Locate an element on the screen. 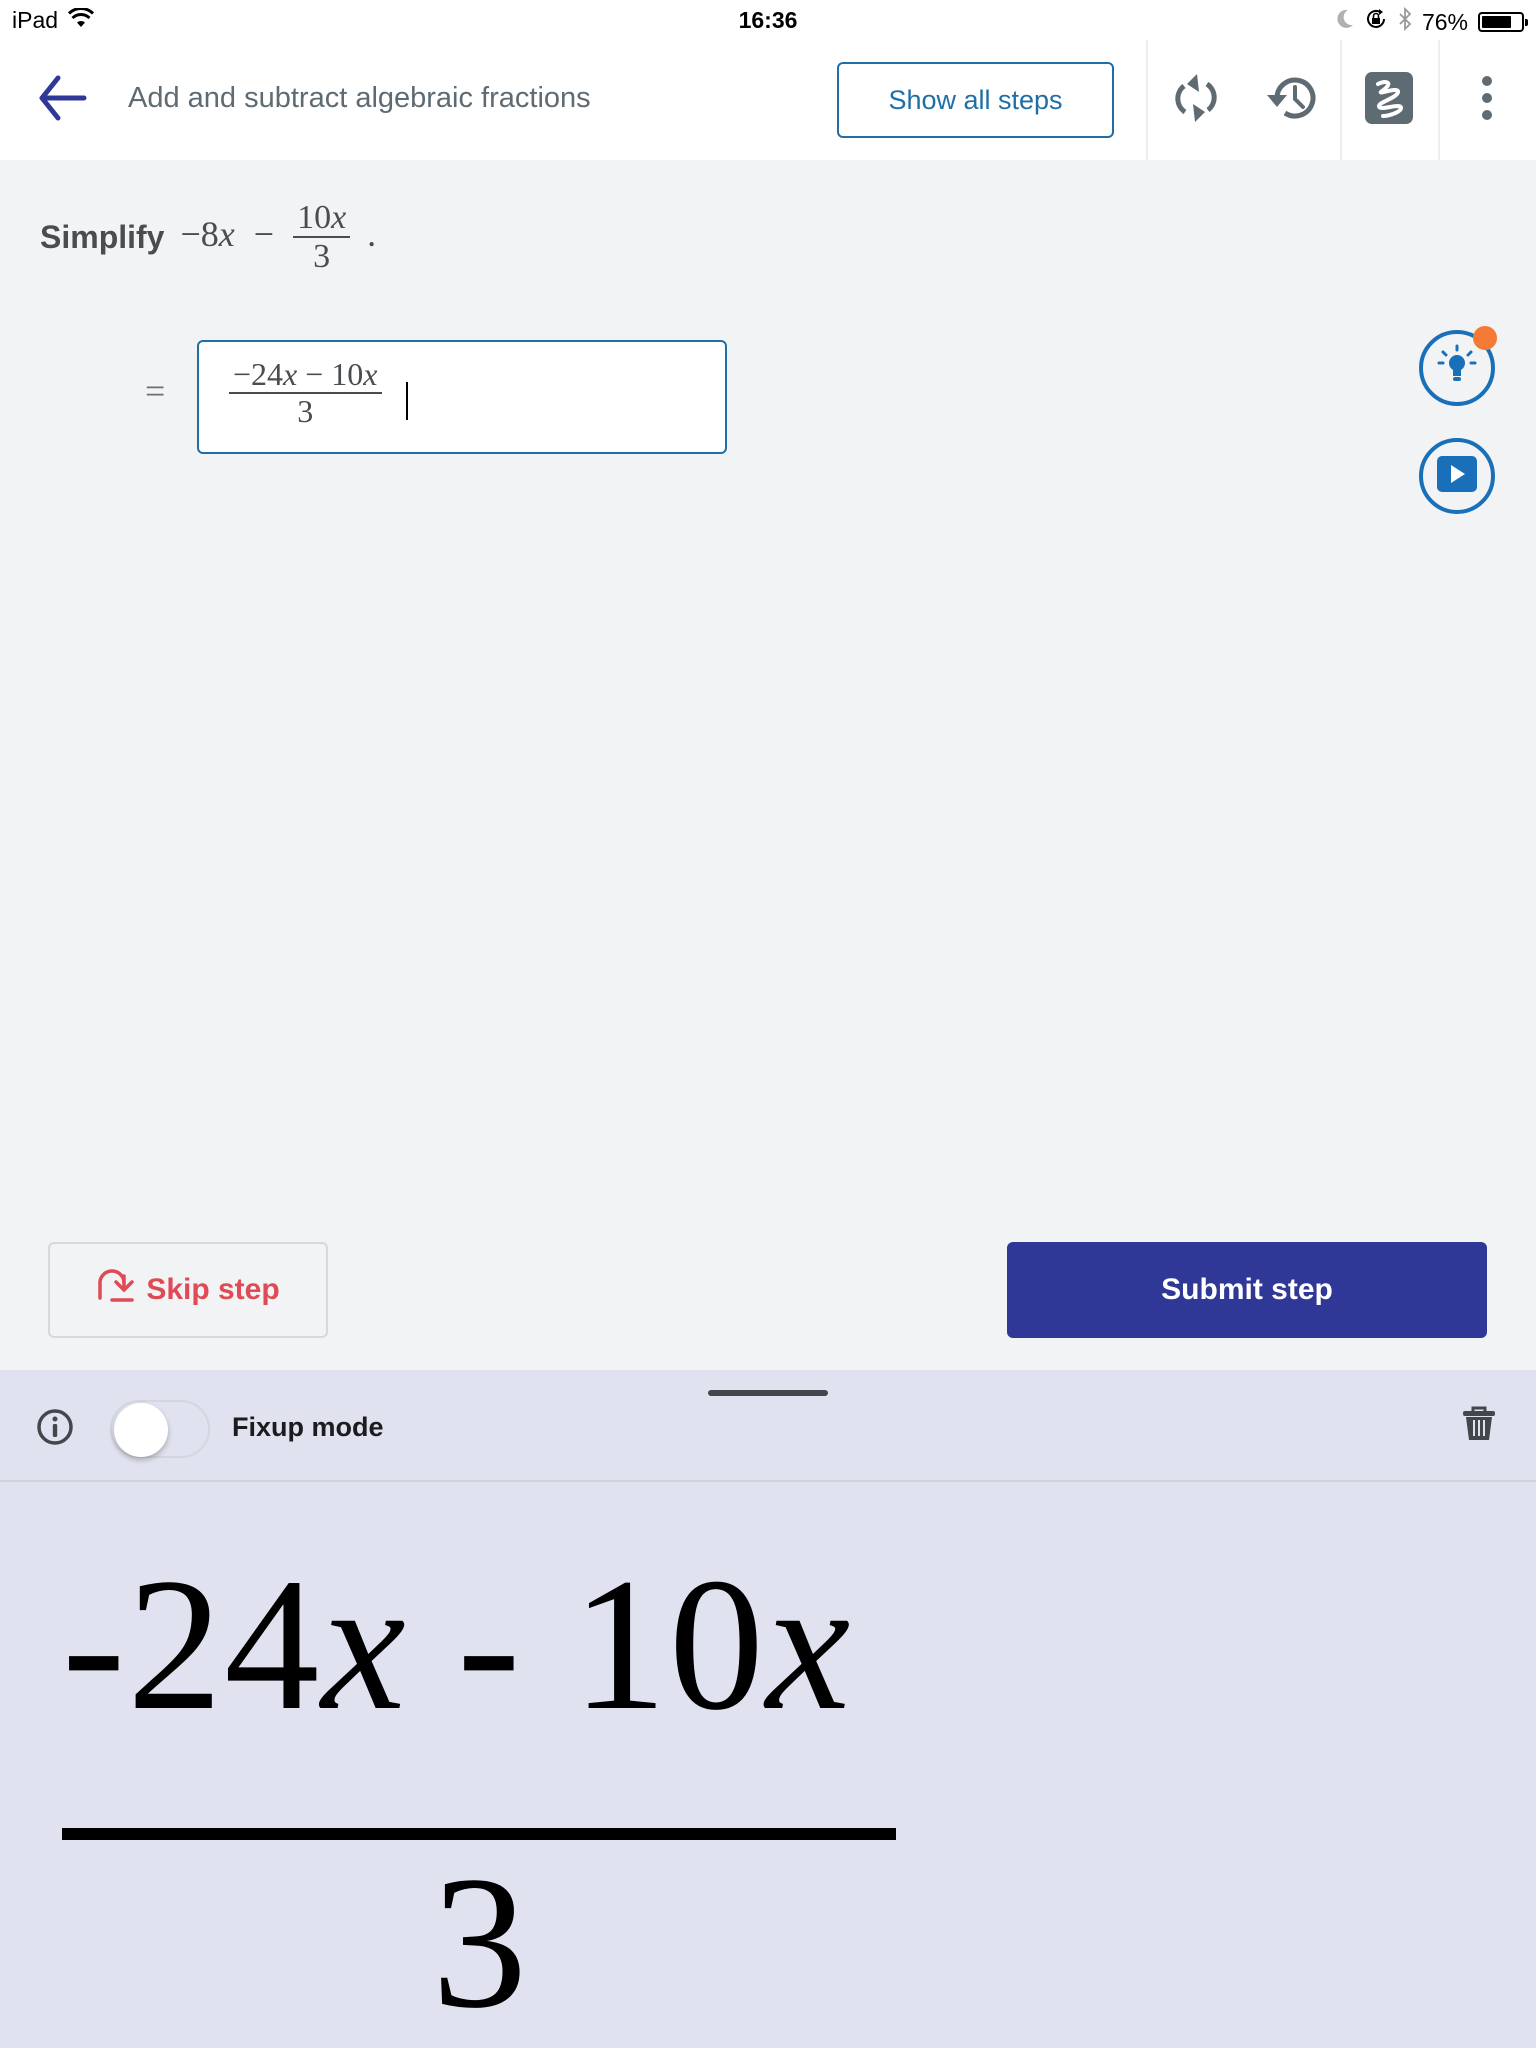 Image resolution: width=1536 pixels, height=2048 pixels. battery-icon is located at coordinates (1503, 22).